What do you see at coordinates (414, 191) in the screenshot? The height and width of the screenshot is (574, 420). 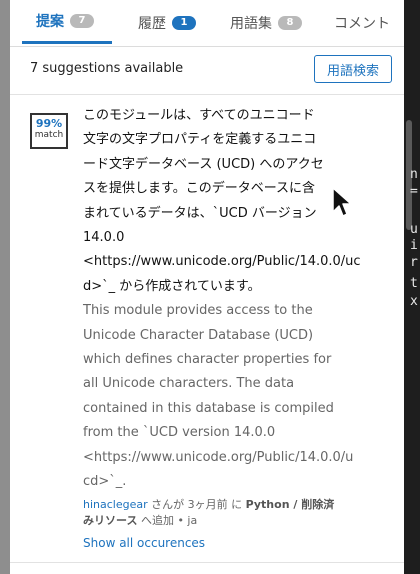 I see `background-code-glyph: =` at bounding box center [414, 191].